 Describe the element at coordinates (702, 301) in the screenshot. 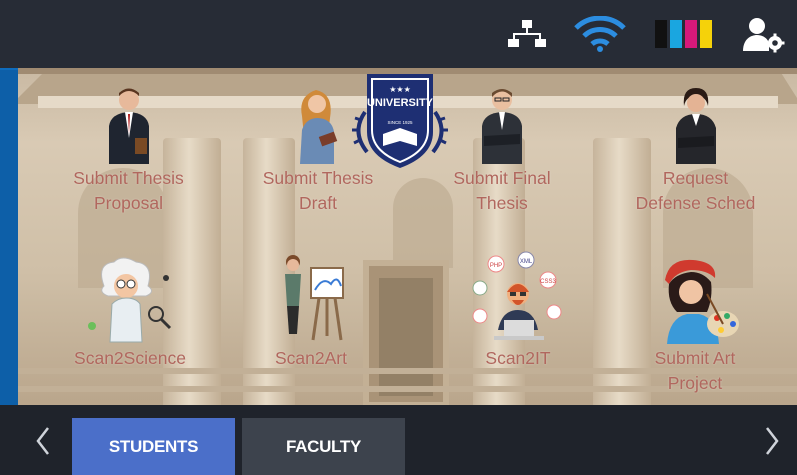

I see `artist-palette-icon` at that location.